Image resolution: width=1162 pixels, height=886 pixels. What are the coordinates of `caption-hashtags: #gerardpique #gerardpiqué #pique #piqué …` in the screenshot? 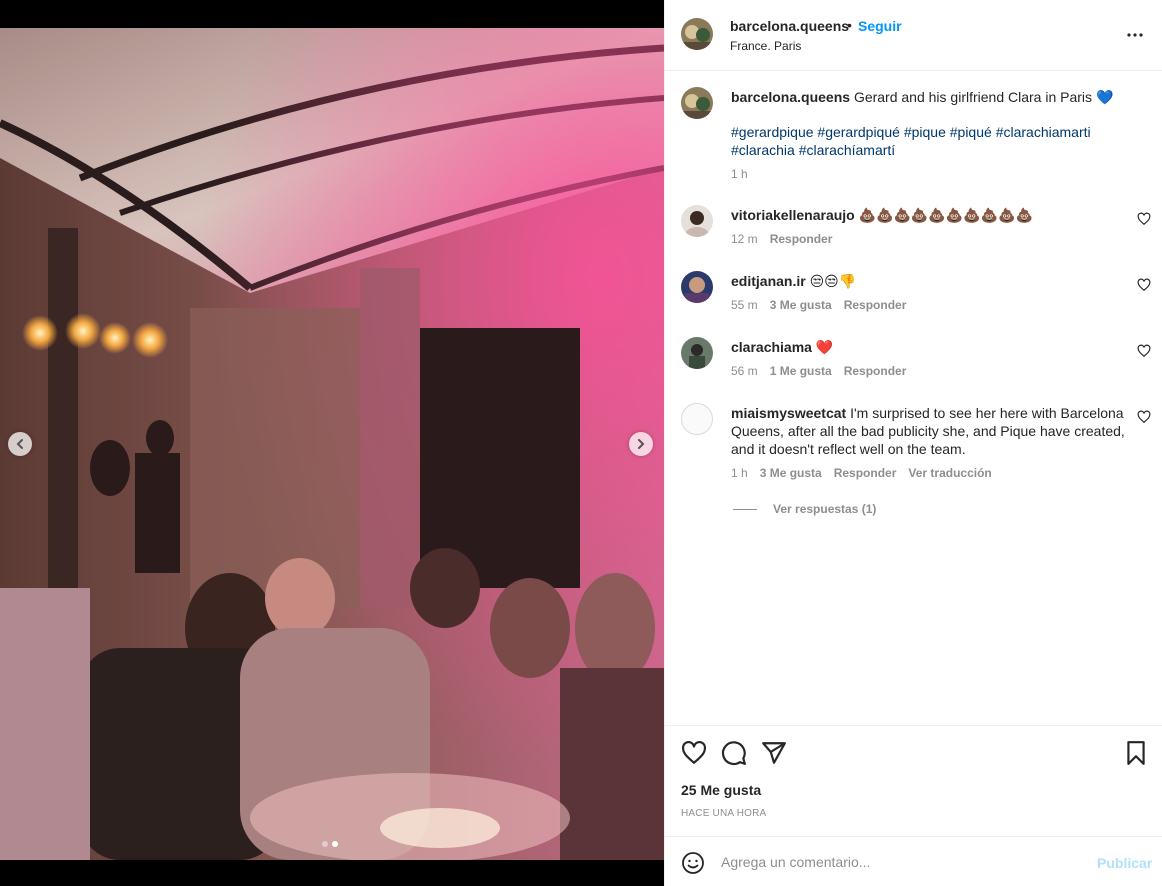 It's located at (936, 141).